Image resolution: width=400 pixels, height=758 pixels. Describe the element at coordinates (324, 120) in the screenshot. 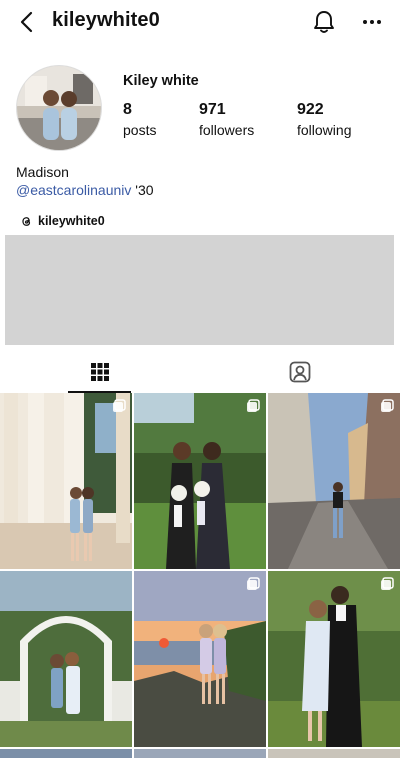

I see `following-stat: 922 following` at that location.